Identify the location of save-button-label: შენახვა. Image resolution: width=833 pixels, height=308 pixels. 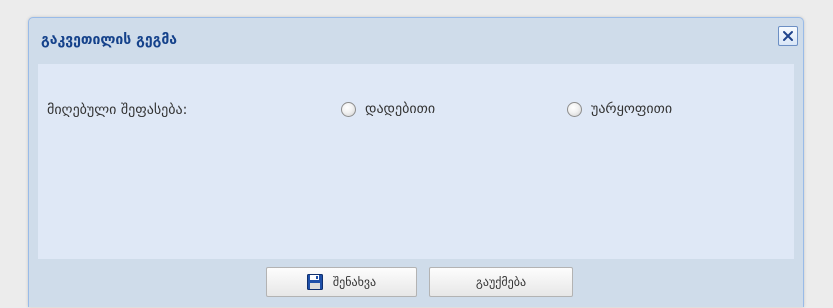
(354, 282).